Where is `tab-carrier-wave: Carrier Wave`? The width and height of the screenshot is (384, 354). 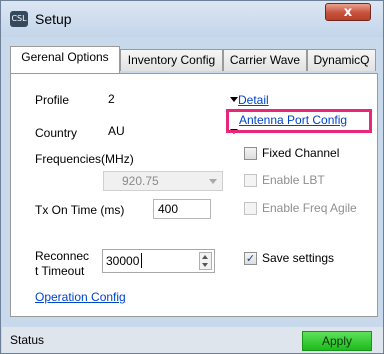
tab-carrier-wave: Carrier Wave is located at coordinates (265, 60).